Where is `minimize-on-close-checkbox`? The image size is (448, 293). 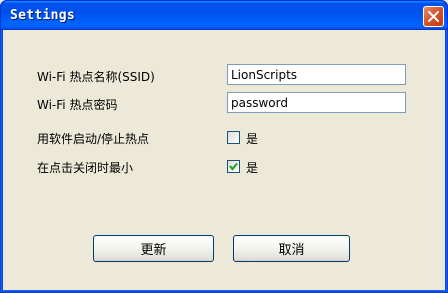
minimize-on-close-checkbox is located at coordinates (233, 166).